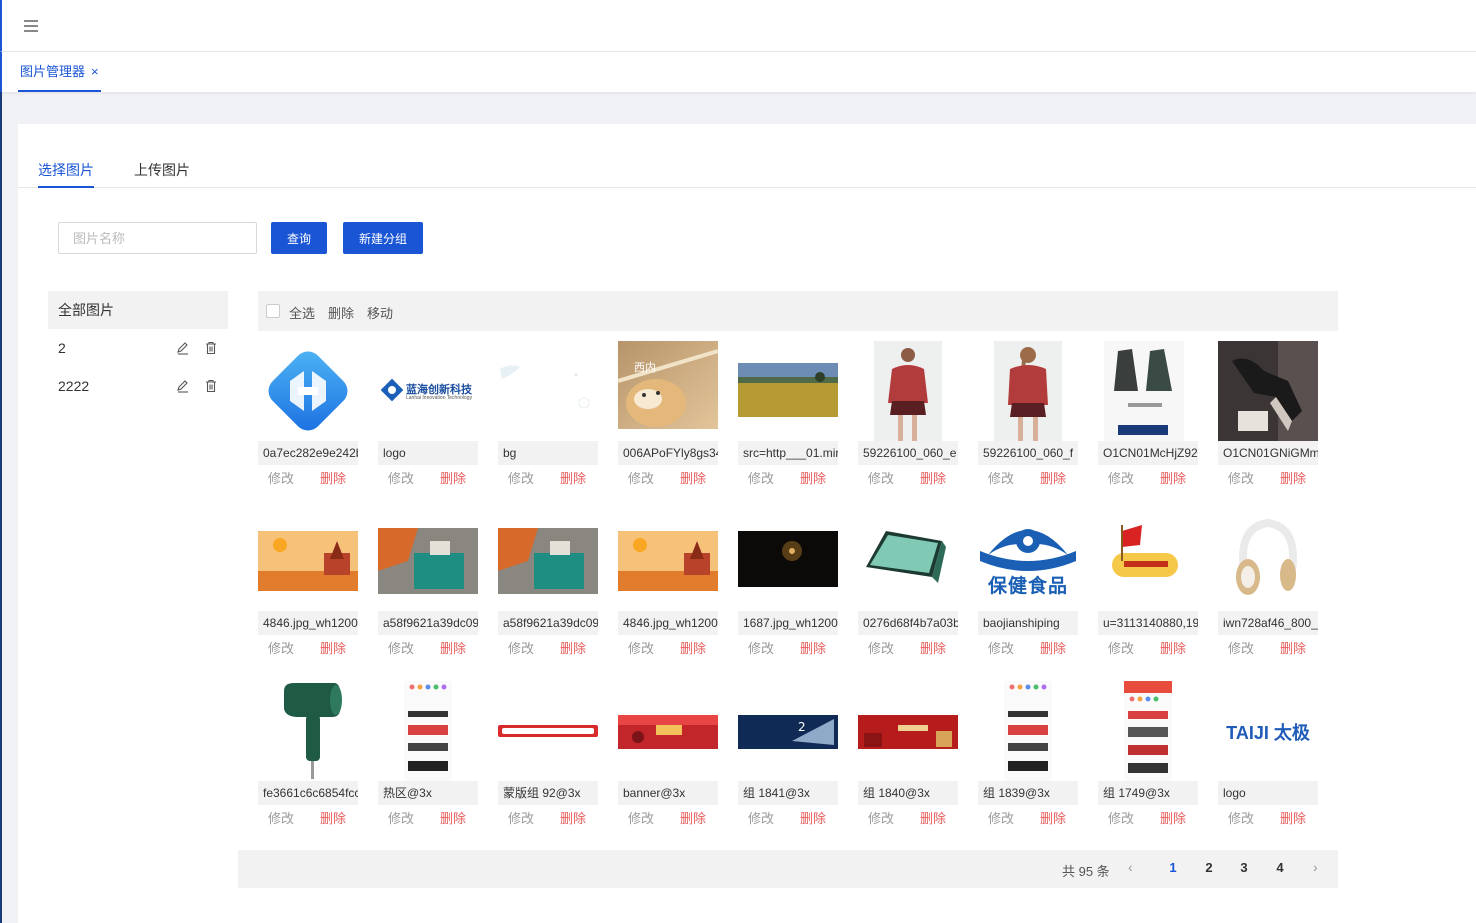 Image resolution: width=1476 pixels, height=923 pixels. I want to click on image-item: 1687.jpg_wh1200 修改 删除, so click(788, 587).